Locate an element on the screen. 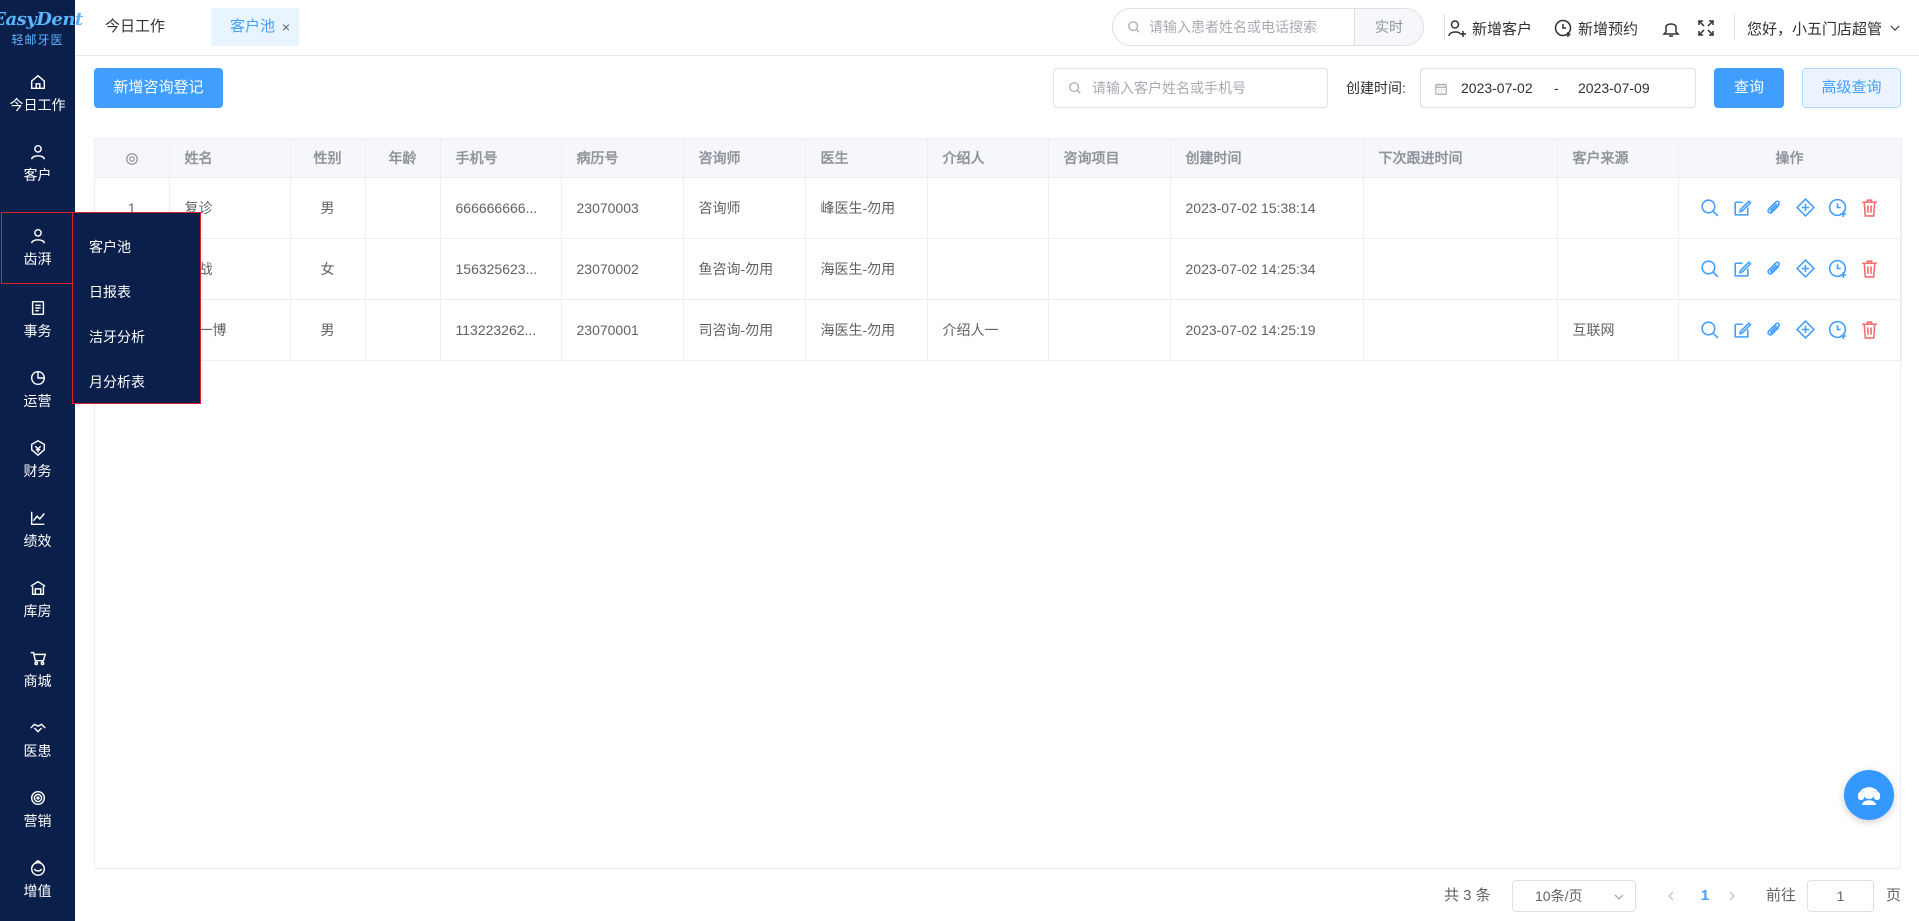  customer-service-button is located at coordinates (1869, 795).